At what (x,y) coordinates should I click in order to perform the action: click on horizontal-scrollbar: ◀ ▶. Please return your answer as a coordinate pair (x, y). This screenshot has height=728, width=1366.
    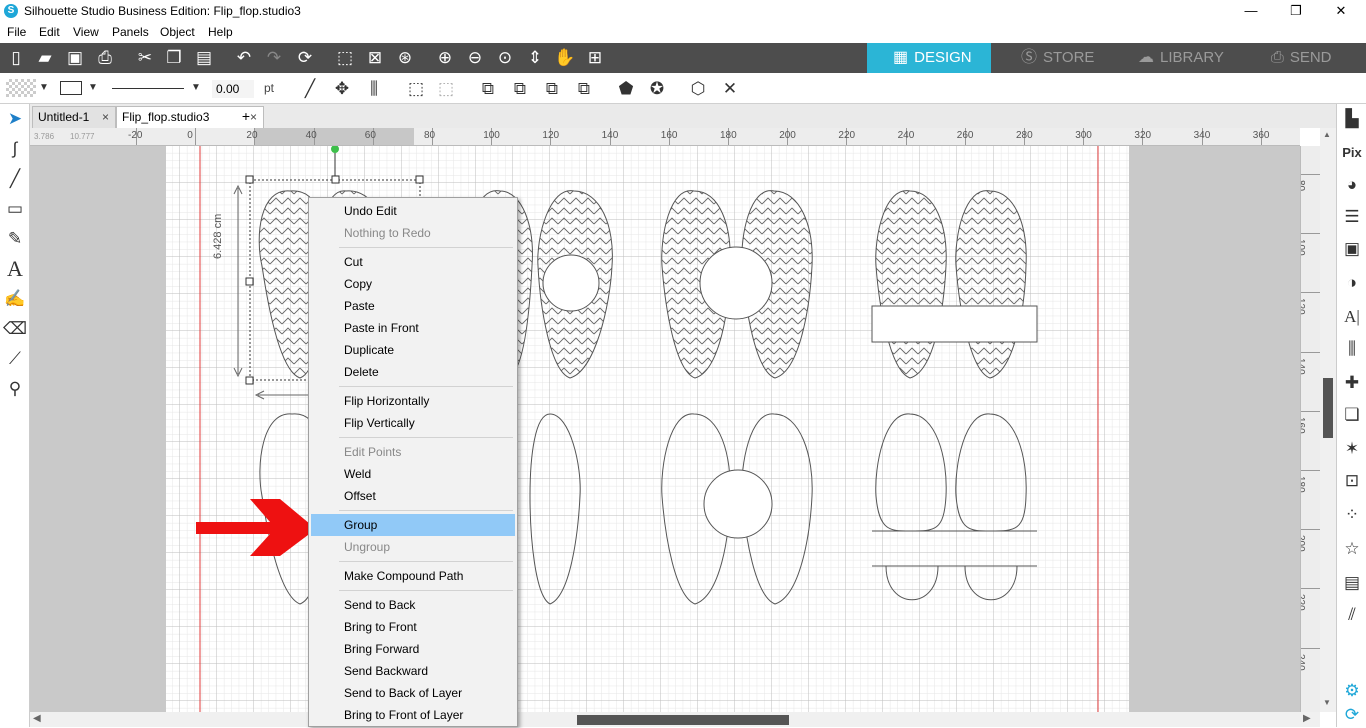
    Looking at the image, I should click on (675, 719).